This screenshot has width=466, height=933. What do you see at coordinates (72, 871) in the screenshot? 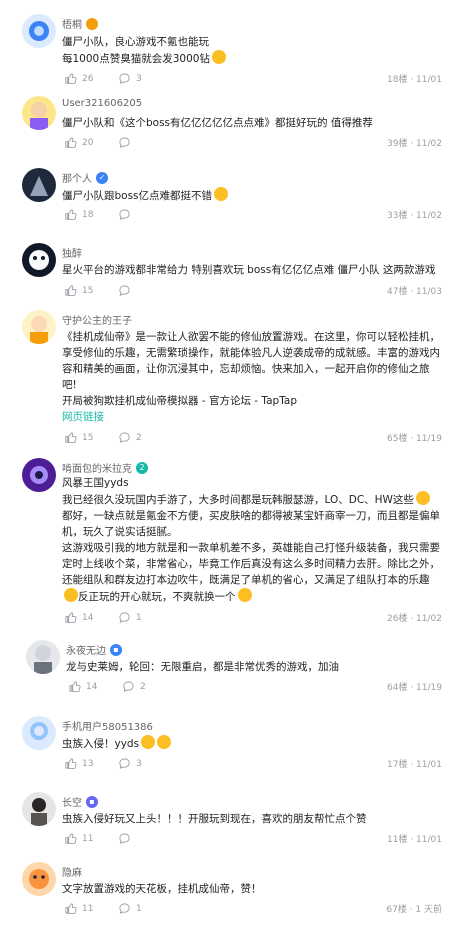
I see `username: 隐麻` at bounding box center [72, 871].